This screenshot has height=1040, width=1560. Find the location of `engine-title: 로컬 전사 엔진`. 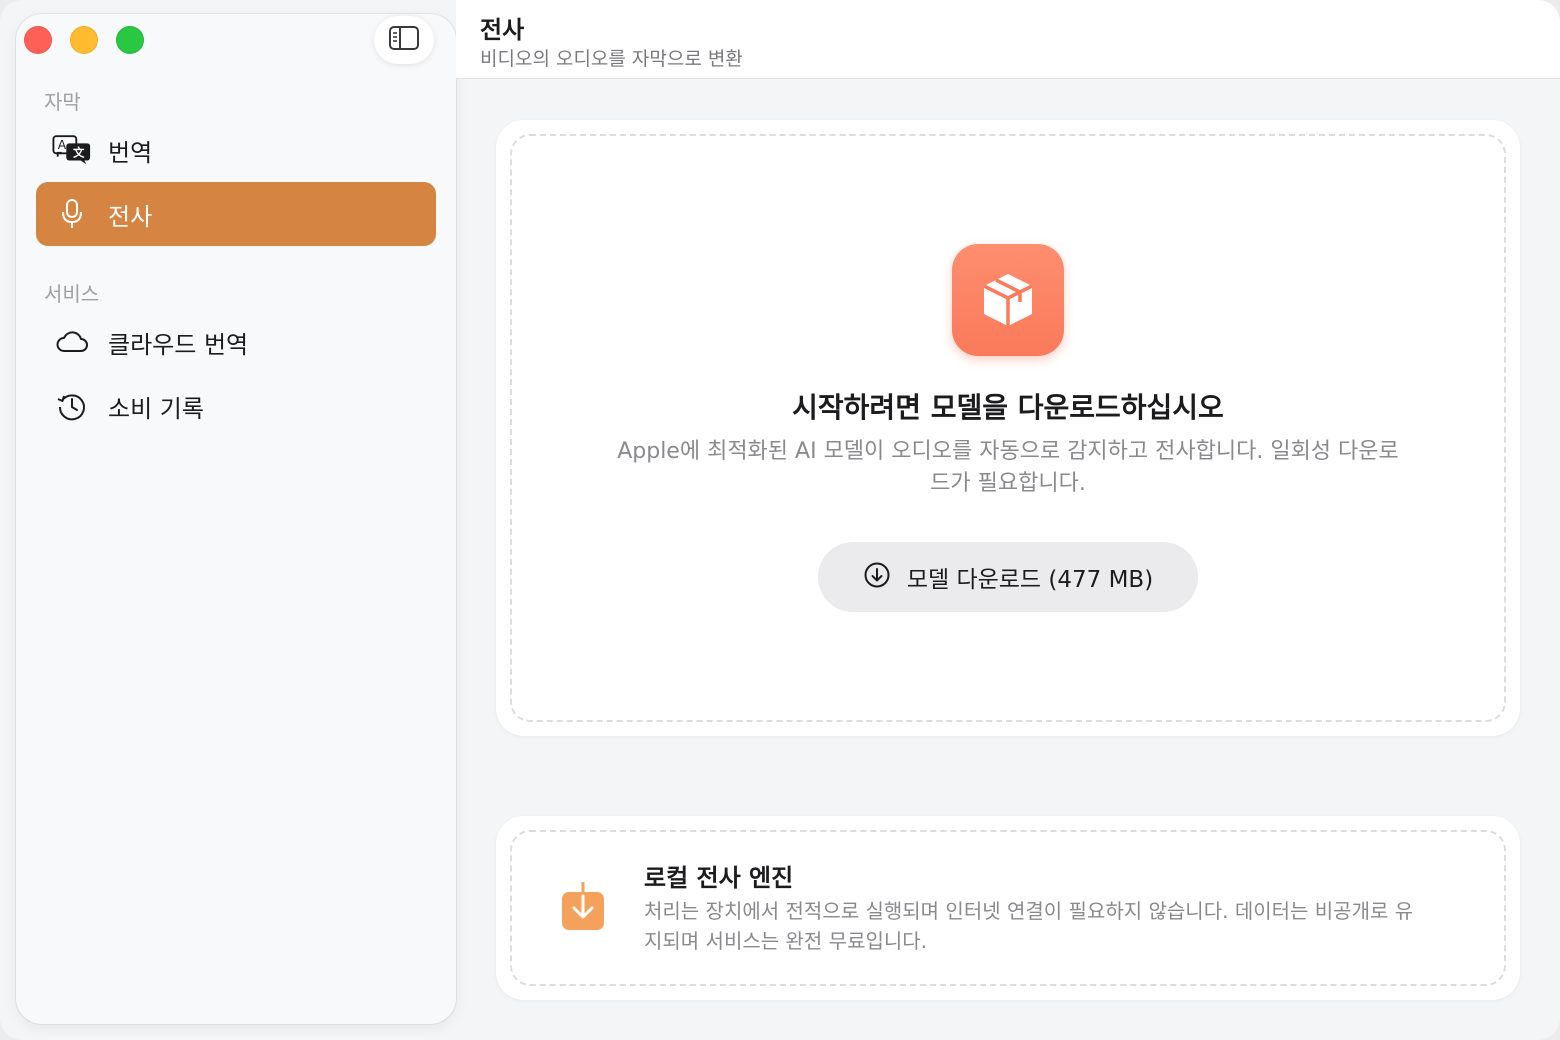

engine-title: 로컬 전사 엔진 is located at coordinates (719, 878).